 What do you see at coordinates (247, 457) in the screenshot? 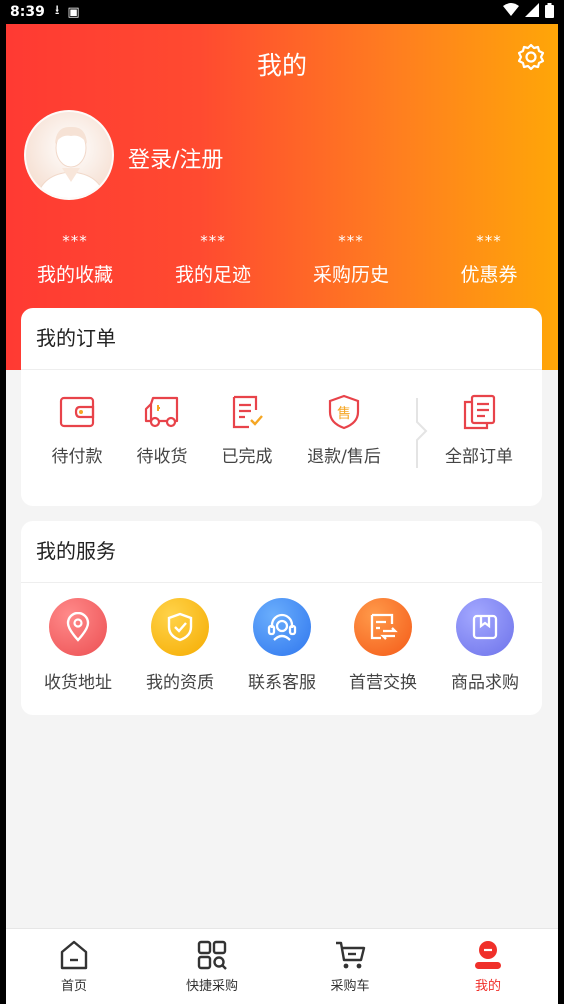
I see `order-label: 已完成` at bounding box center [247, 457].